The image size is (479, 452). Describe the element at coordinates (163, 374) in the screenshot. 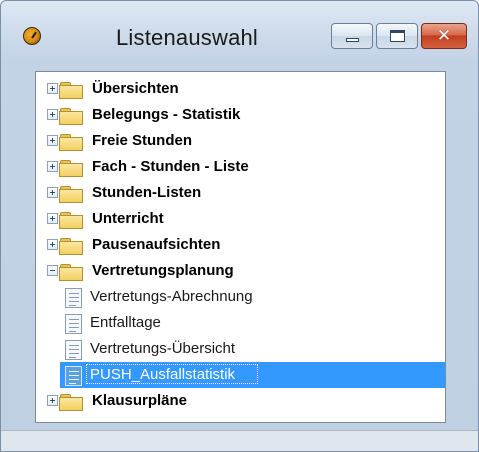

I see `tree-item-label: PUSH_Ausfallstatistik` at that location.